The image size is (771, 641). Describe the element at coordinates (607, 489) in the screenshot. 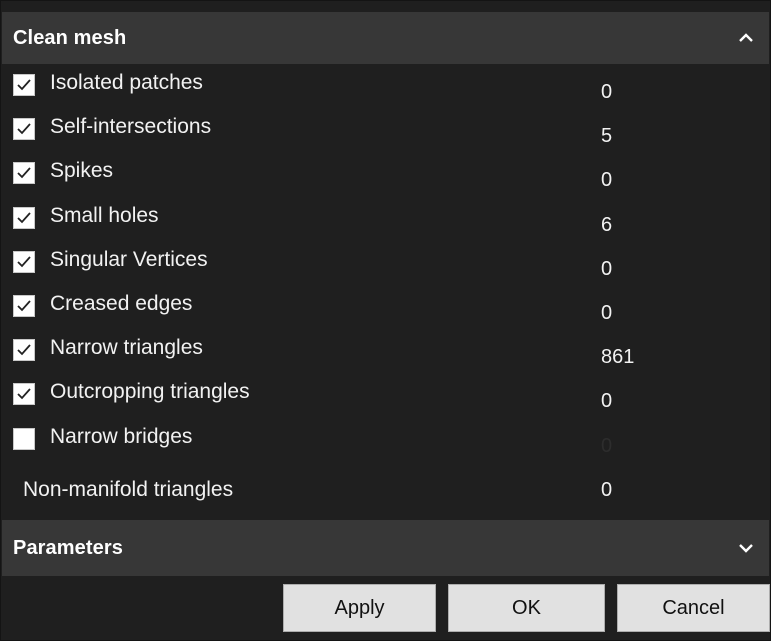

I see `non-manifold-triangles-count: 0` at that location.